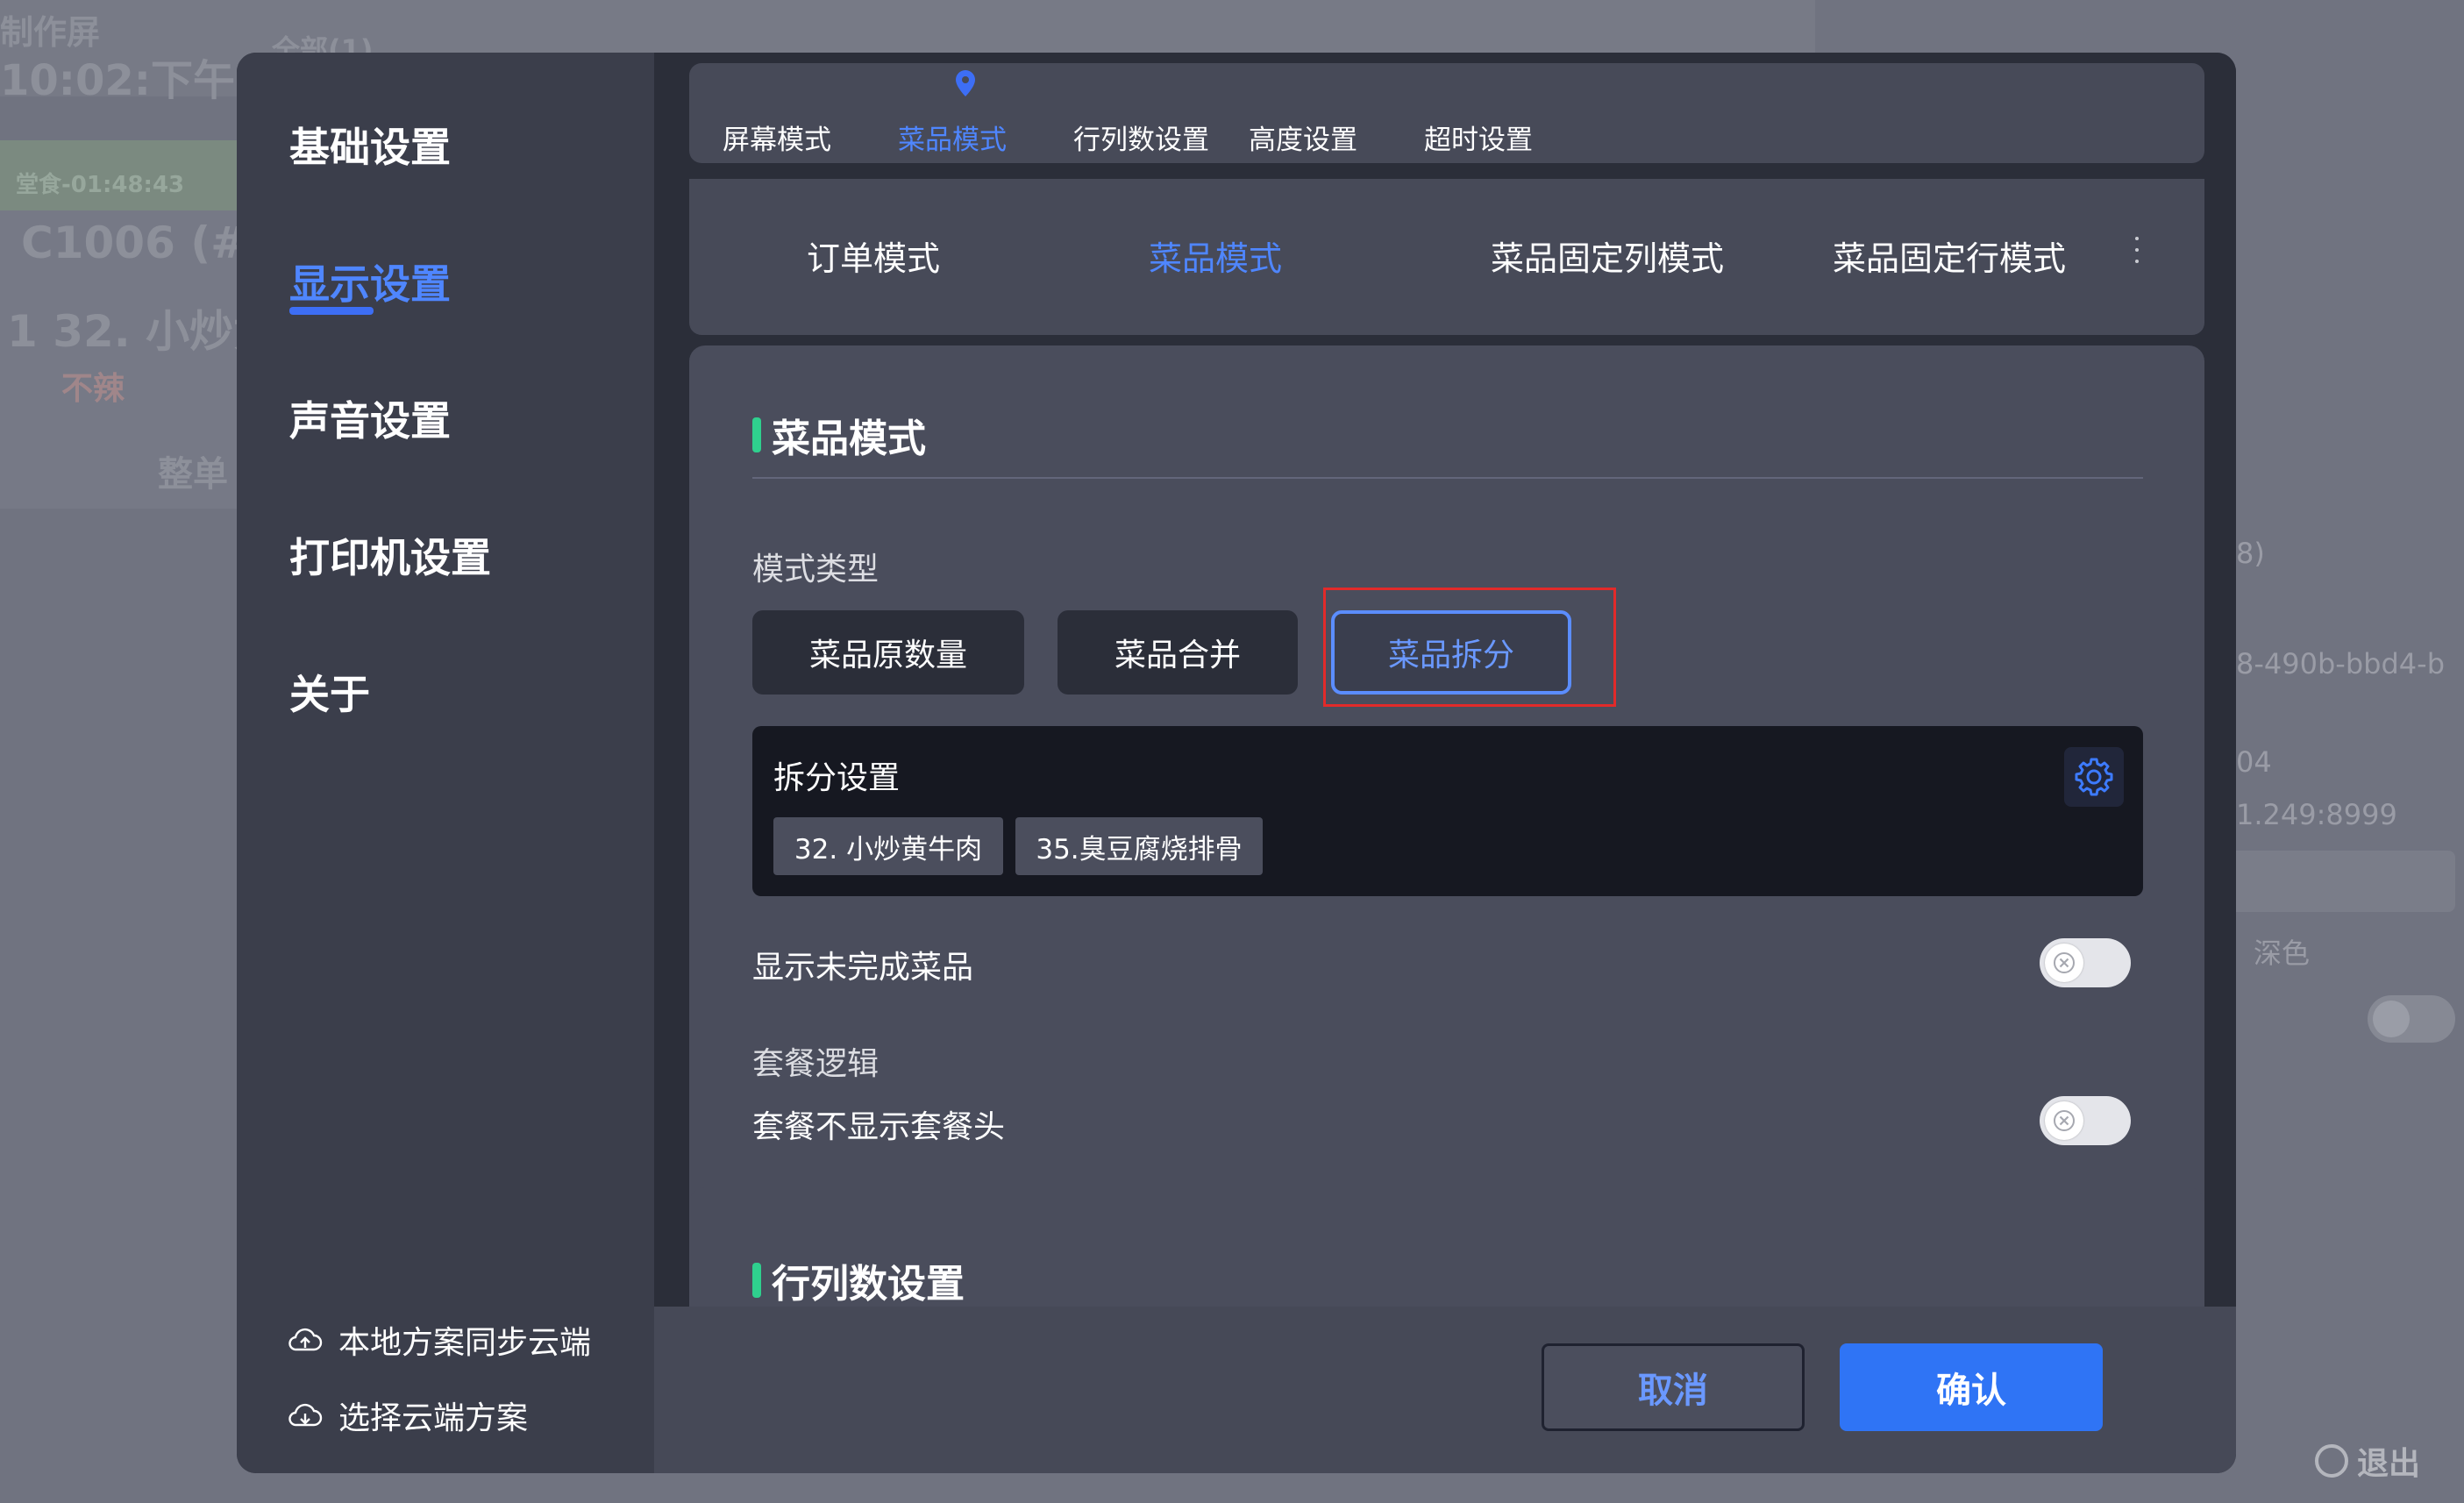 Image resolution: width=2464 pixels, height=1503 pixels. I want to click on logout-button: 退出, so click(2367, 1461).